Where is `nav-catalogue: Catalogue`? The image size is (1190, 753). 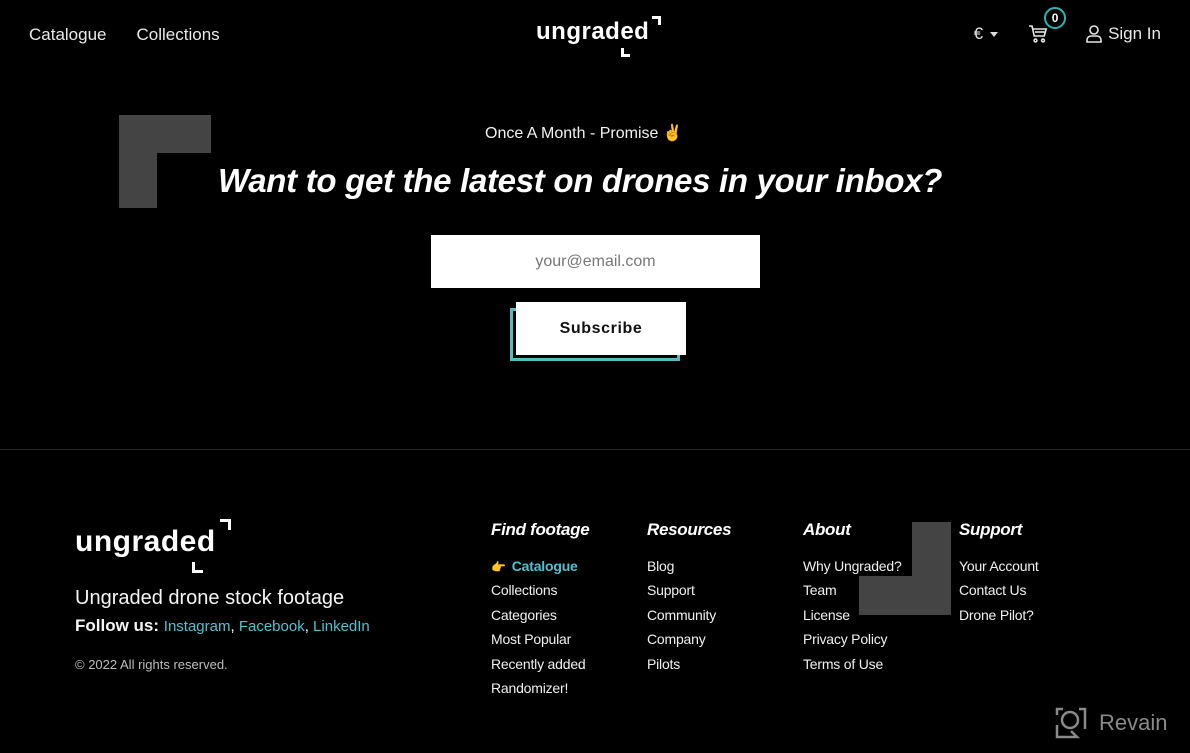 nav-catalogue: Catalogue is located at coordinates (68, 35).